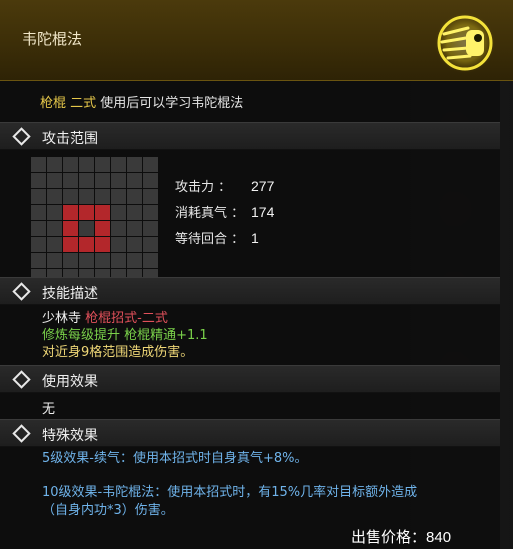  I want to click on special-effect-level10-cont: （自身内功*3）伤害。, so click(108, 510).